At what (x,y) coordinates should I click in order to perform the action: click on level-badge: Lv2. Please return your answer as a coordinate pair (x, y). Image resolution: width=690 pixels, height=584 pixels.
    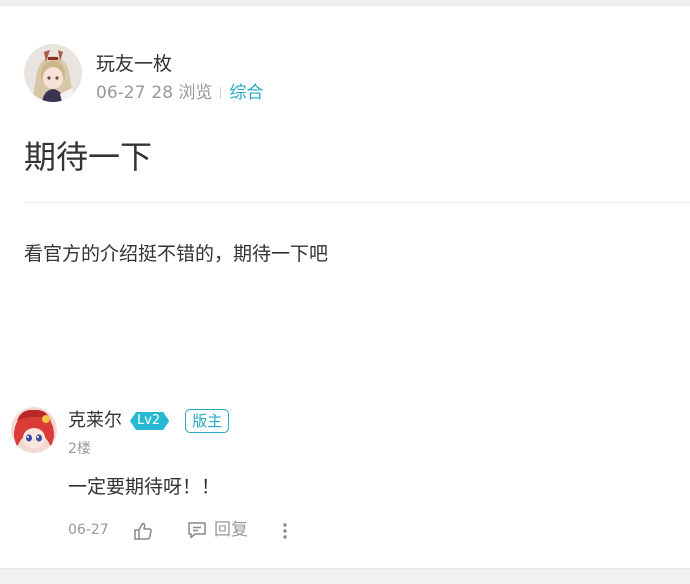
    Looking at the image, I should click on (149, 421).